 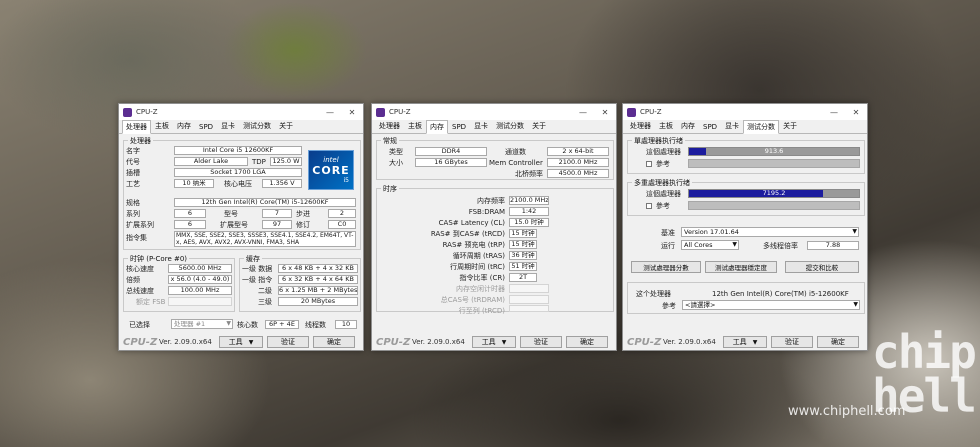 I want to click on multi-score-value: 7195.2, so click(x=774, y=193).